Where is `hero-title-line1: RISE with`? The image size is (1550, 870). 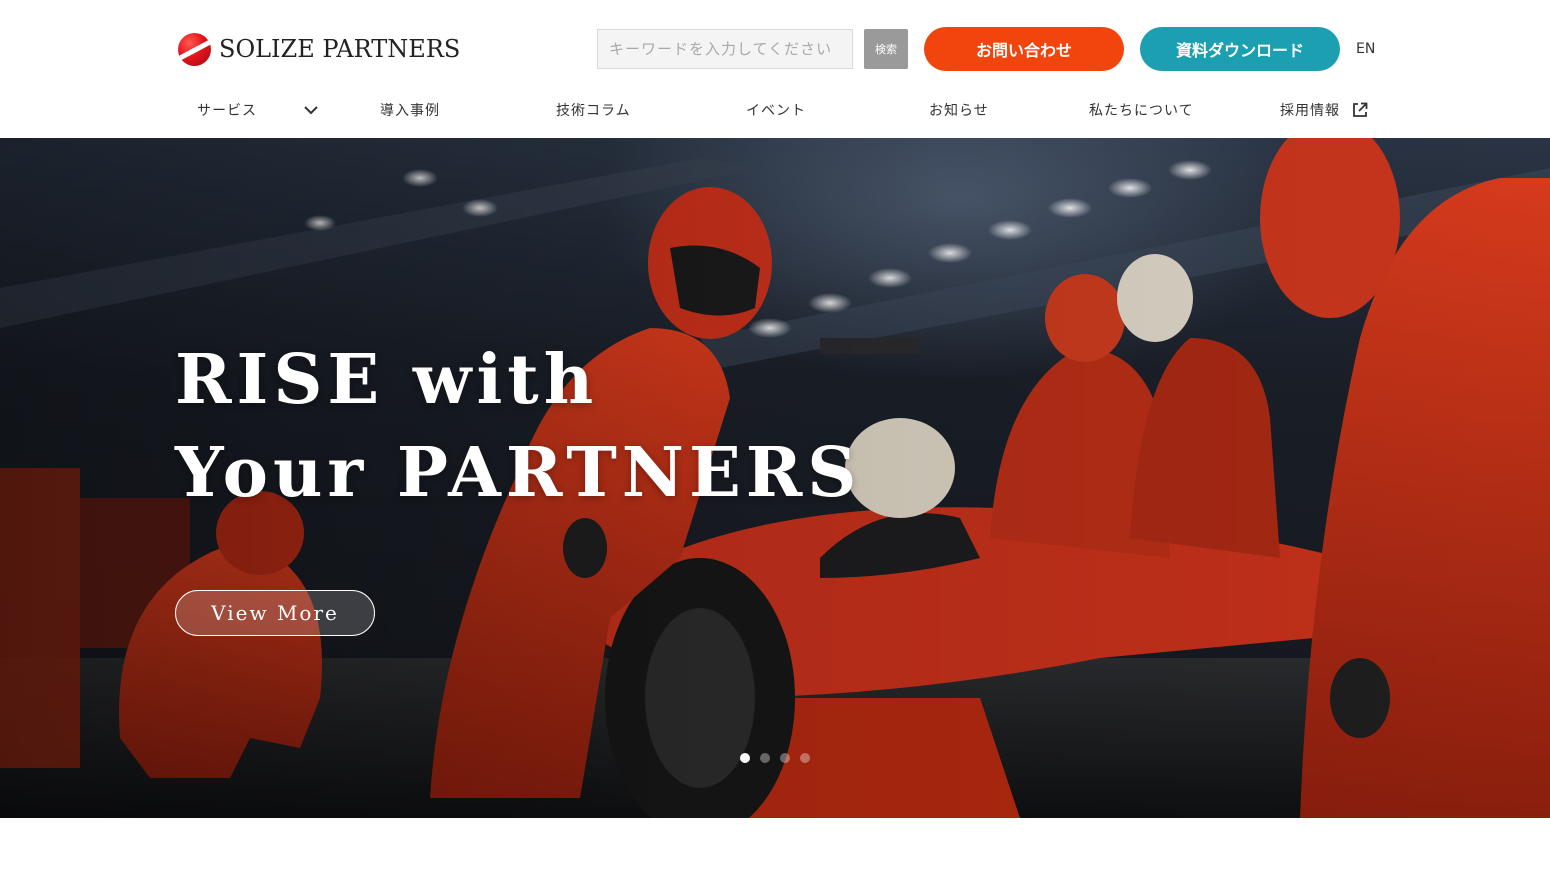
hero-title-line1: RISE with is located at coordinates (387, 380).